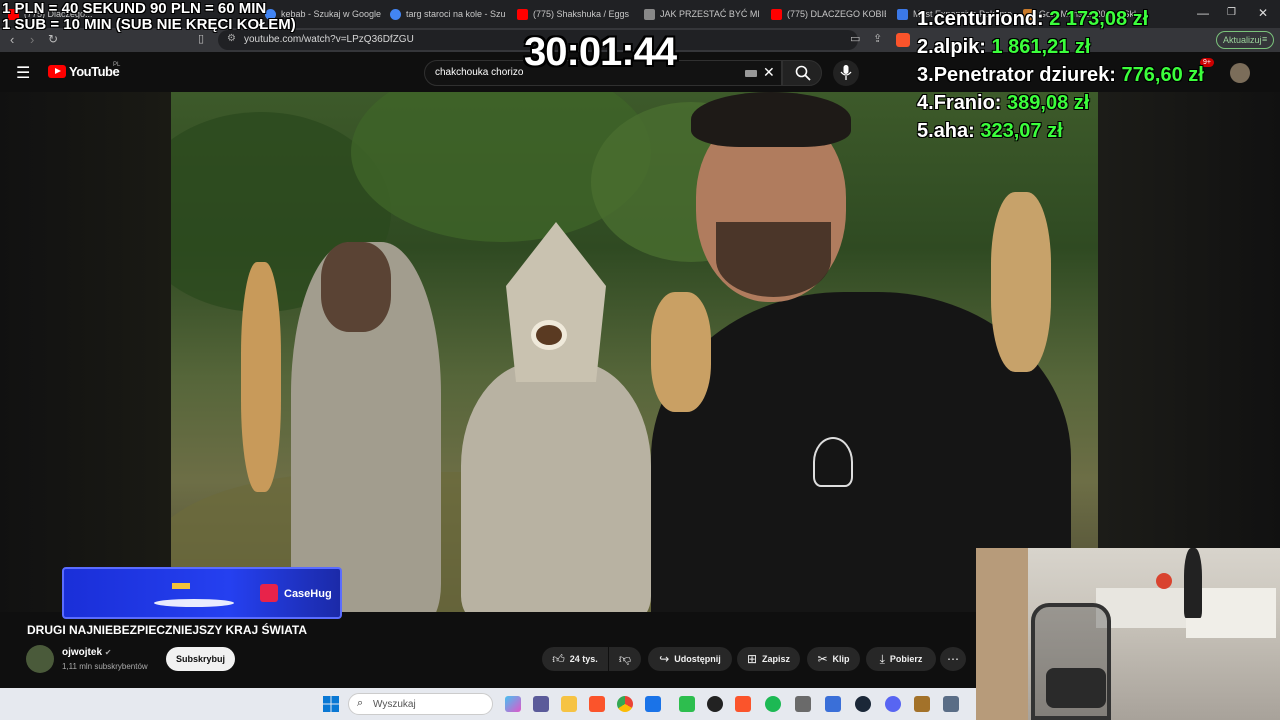 The height and width of the screenshot is (720, 1280). I want to click on keyboard-icon, so click(751, 73).